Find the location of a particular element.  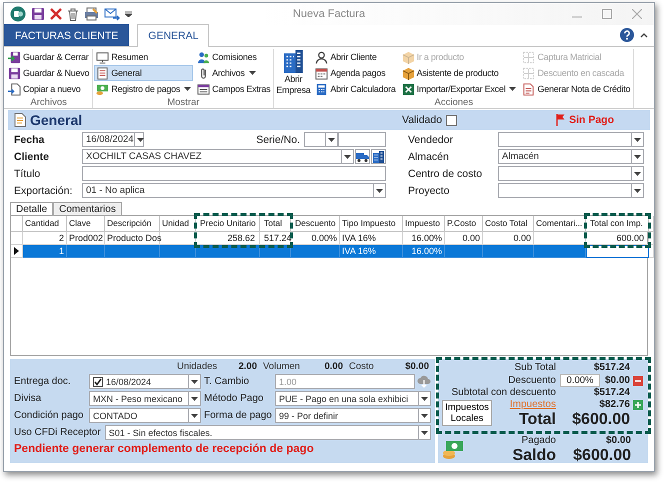

field-label: Almacén is located at coordinates (429, 156).